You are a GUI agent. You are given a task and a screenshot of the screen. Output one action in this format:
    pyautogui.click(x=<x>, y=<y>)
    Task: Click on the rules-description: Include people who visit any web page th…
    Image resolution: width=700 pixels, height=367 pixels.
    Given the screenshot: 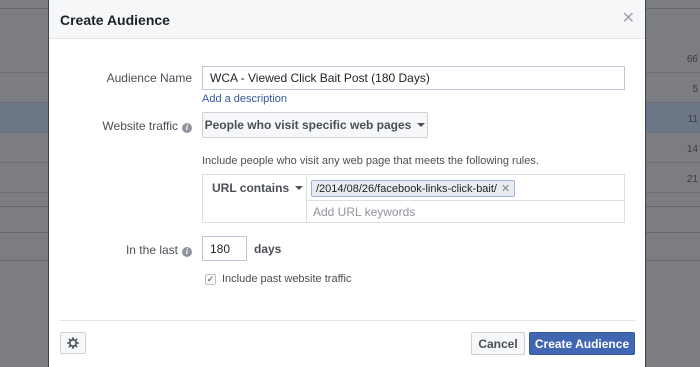 What is the action you would take?
    pyautogui.click(x=370, y=161)
    